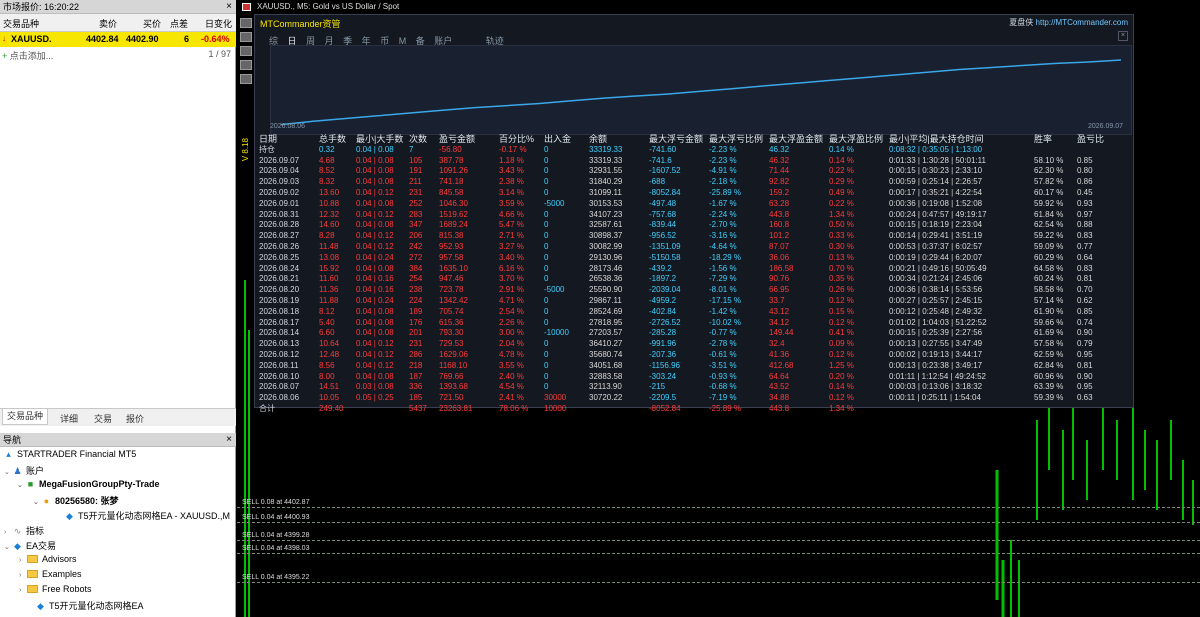 The image size is (1200, 617). I want to click on table-cell: -1897.2, so click(663, 279).